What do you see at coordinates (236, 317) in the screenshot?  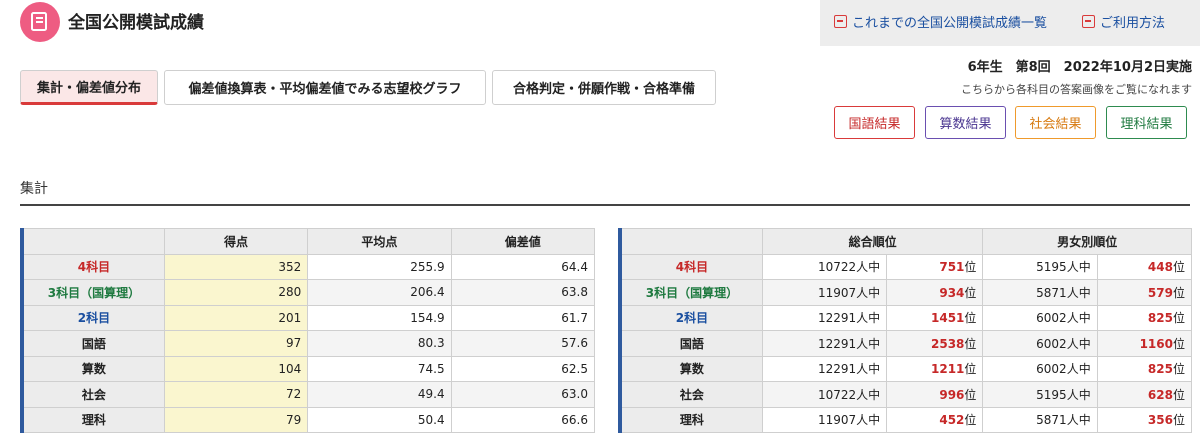 I see `score-cell: 201` at bounding box center [236, 317].